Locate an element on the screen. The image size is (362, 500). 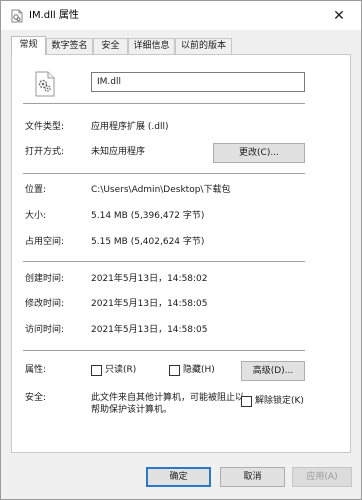
unblock-checkbox is located at coordinates (246, 401).